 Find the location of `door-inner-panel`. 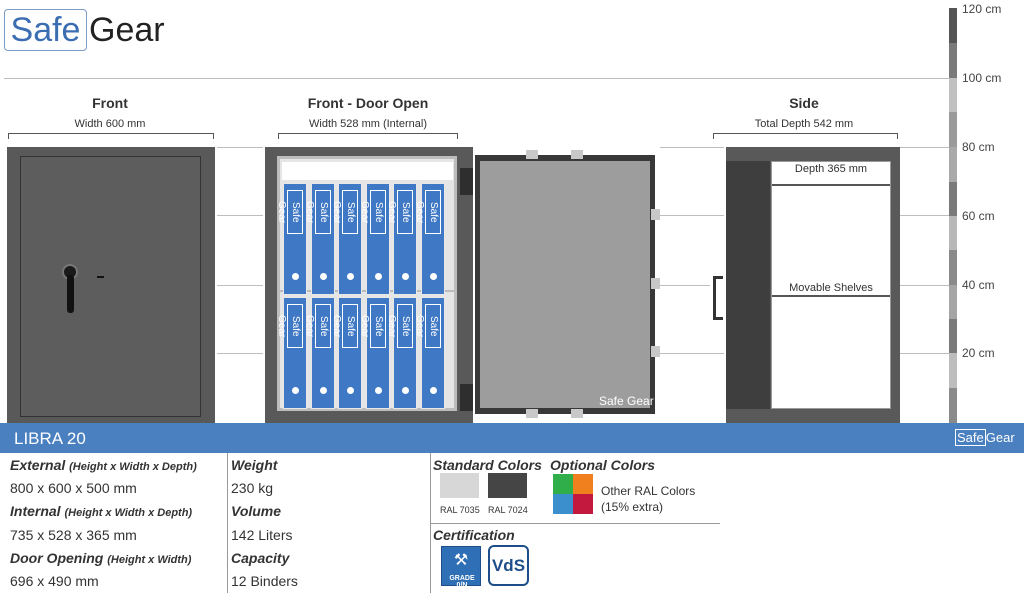

door-inner-panel is located at coordinates (565, 284).